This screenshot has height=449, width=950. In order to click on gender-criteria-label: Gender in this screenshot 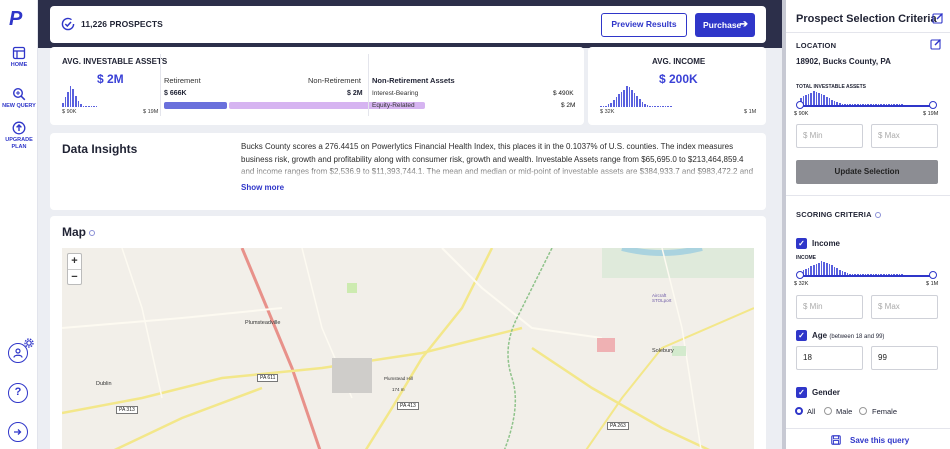, I will do `click(826, 392)`.